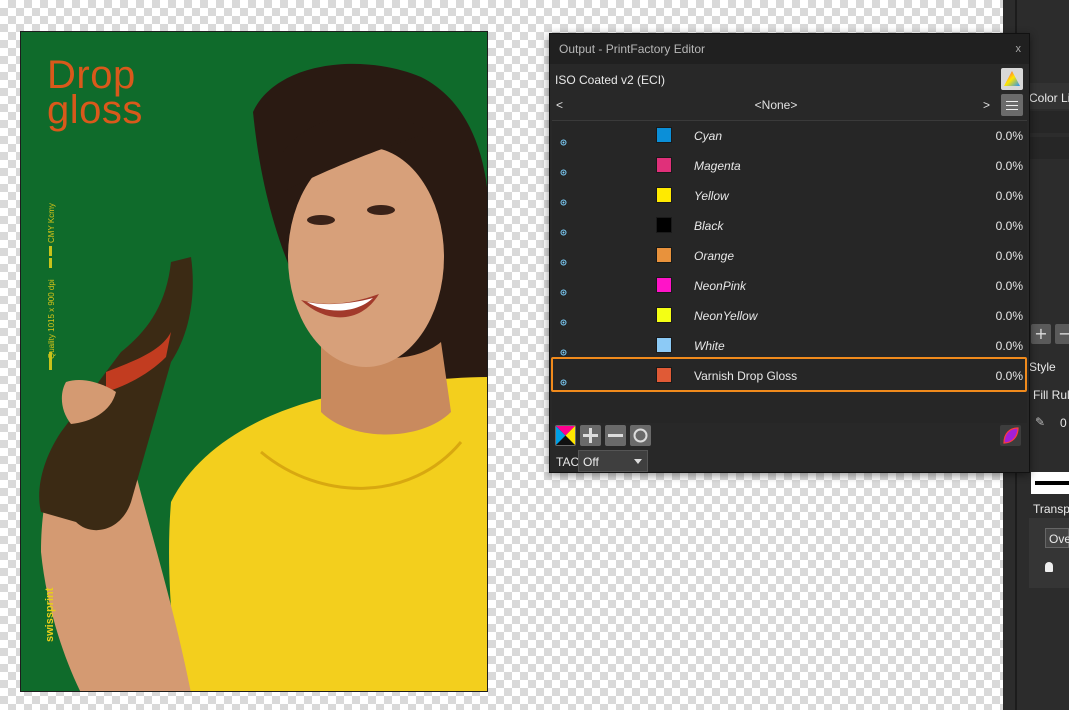  Describe the element at coordinates (632, 49) in the screenshot. I see `panel-title: Output - PrintFactory Editor` at that location.